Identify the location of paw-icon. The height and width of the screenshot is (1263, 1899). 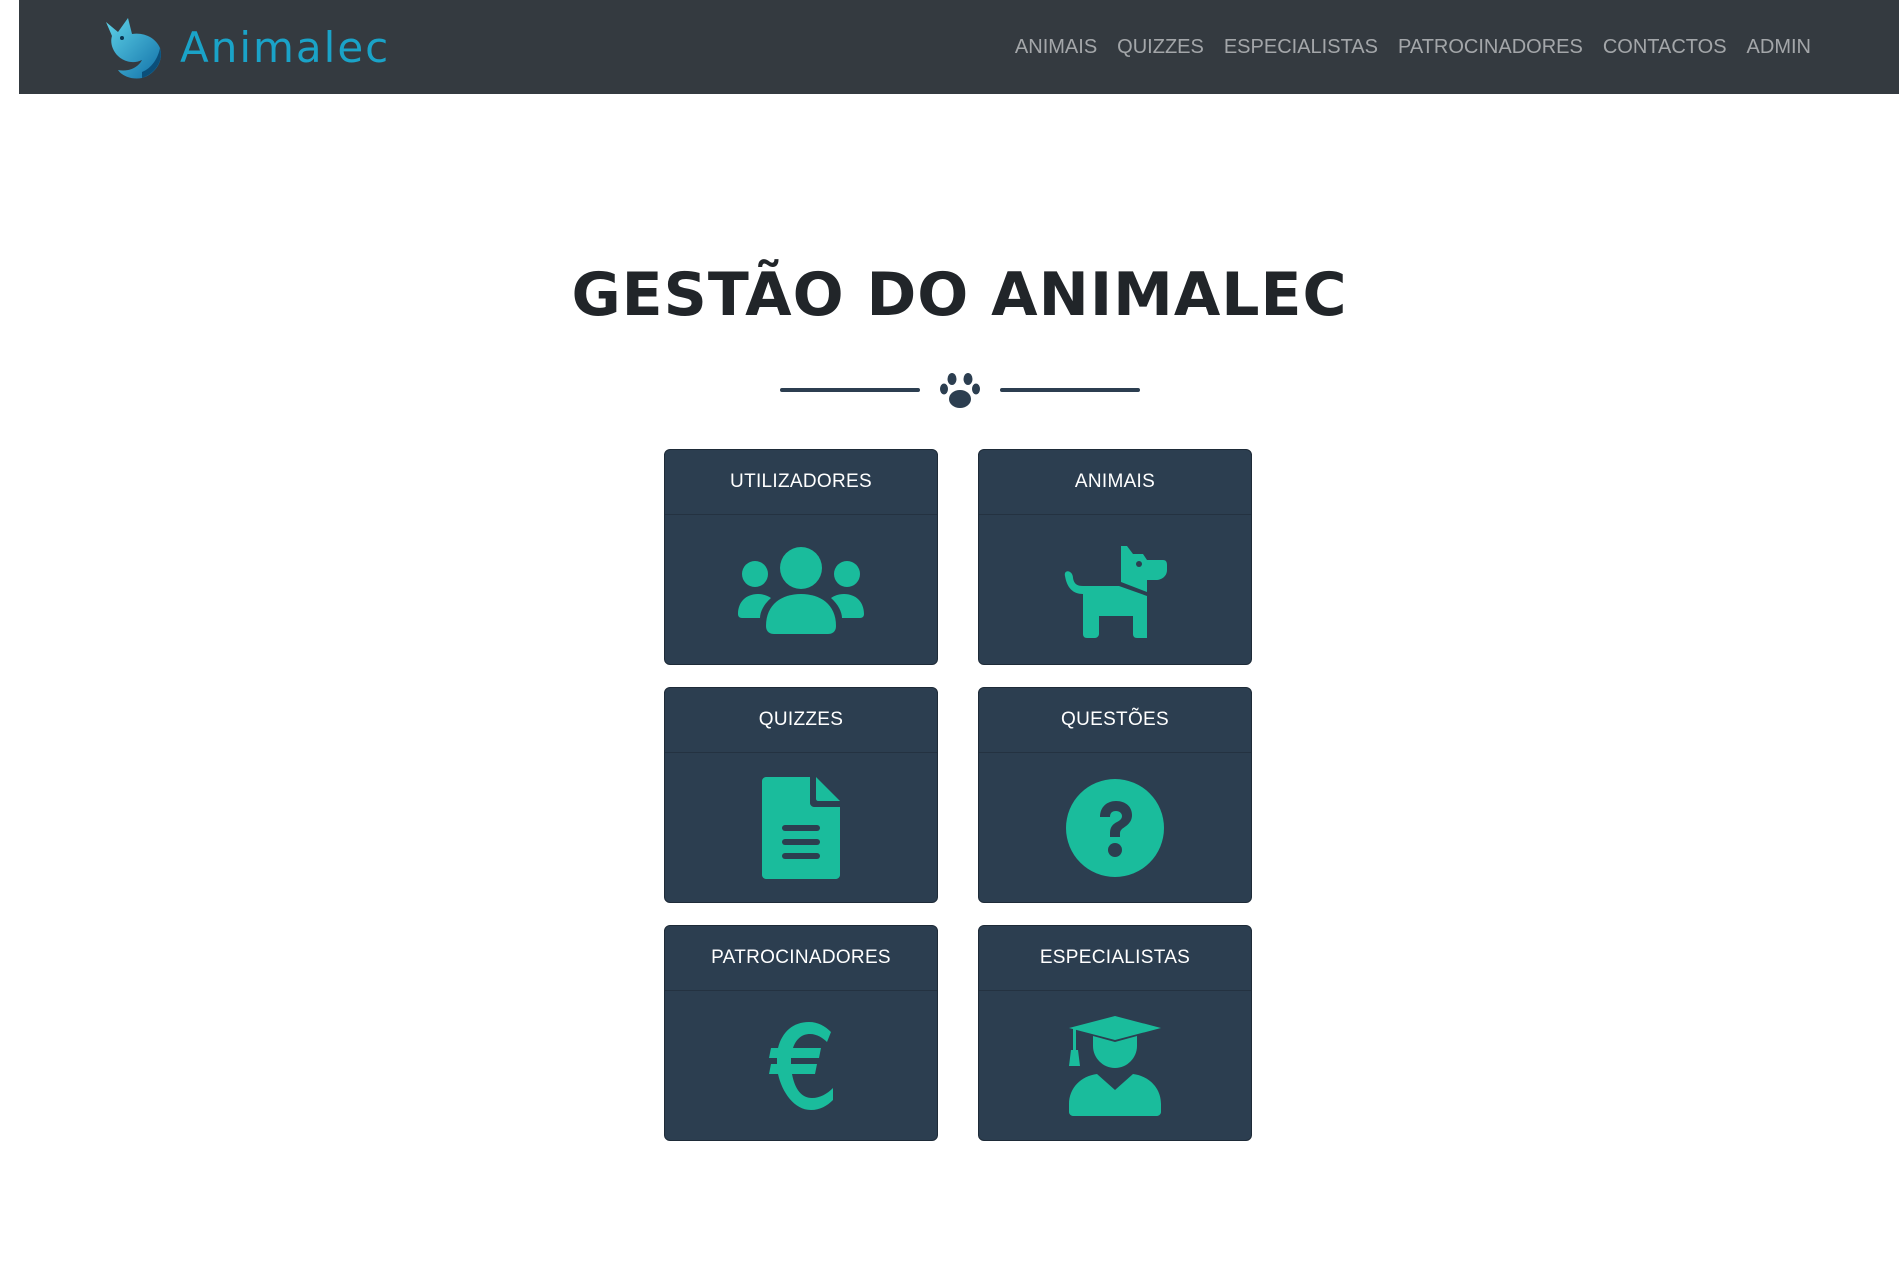
(960, 390).